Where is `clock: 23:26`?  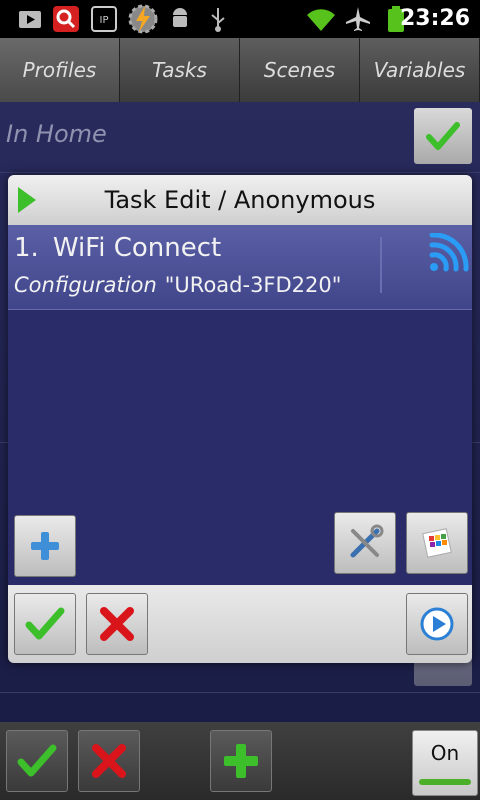 clock: 23:26 is located at coordinates (434, 18).